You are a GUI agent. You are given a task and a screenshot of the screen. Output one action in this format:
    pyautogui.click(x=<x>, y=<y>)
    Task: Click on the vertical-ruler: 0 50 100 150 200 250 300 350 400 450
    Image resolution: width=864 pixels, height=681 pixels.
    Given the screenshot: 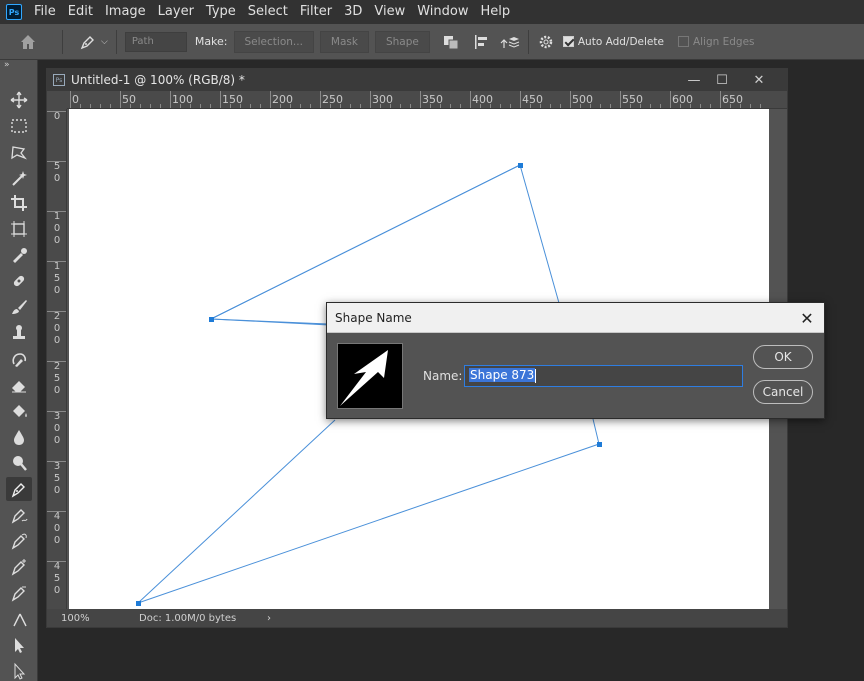 What is the action you would take?
    pyautogui.click(x=57, y=359)
    